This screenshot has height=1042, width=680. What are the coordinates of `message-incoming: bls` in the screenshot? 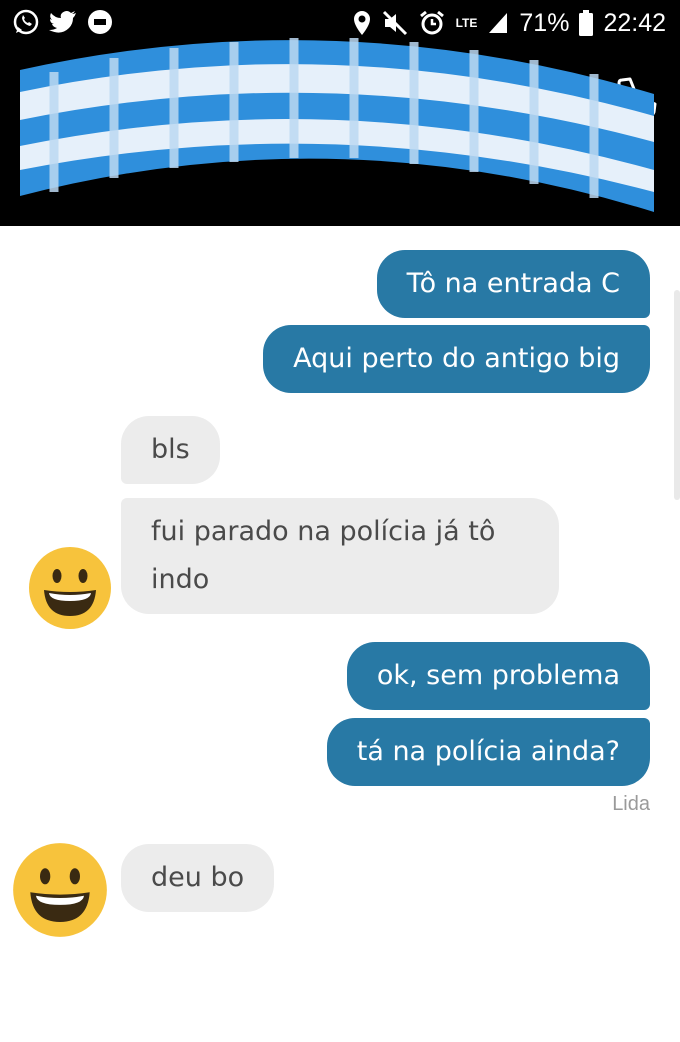 It's located at (170, 450).